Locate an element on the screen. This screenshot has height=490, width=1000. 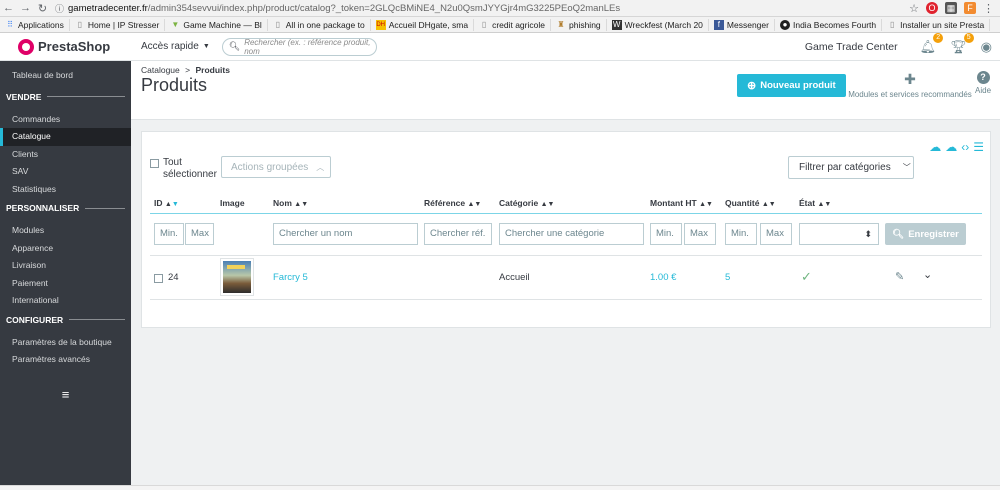
extension-icon: ▦ is located at coordinates (951, 8).